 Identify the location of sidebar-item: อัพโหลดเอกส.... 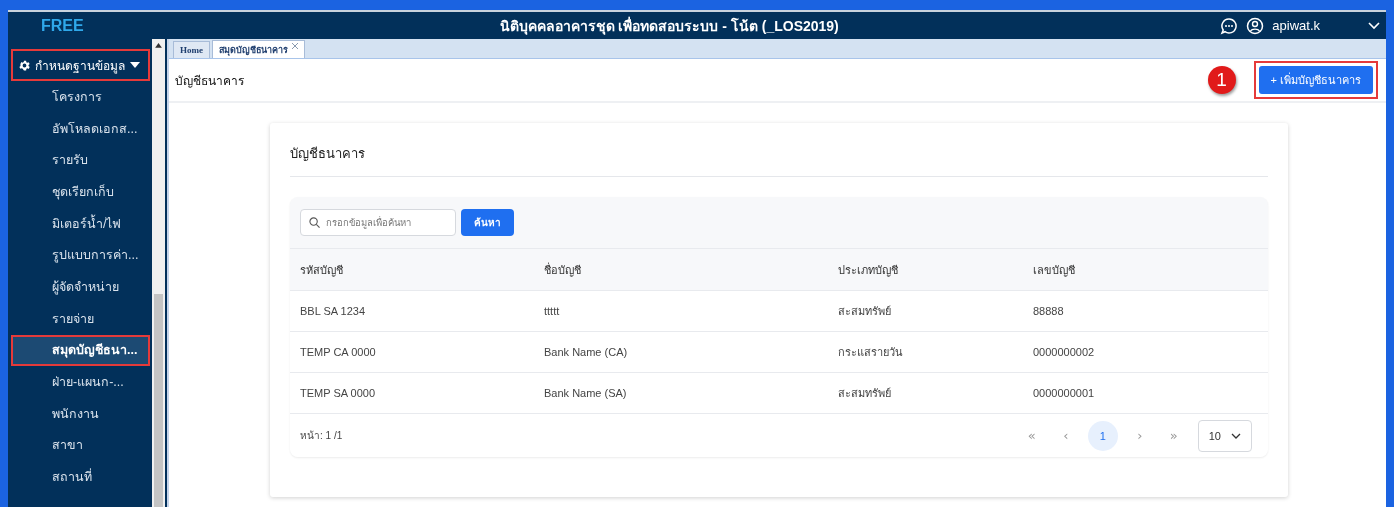
(80, 128).